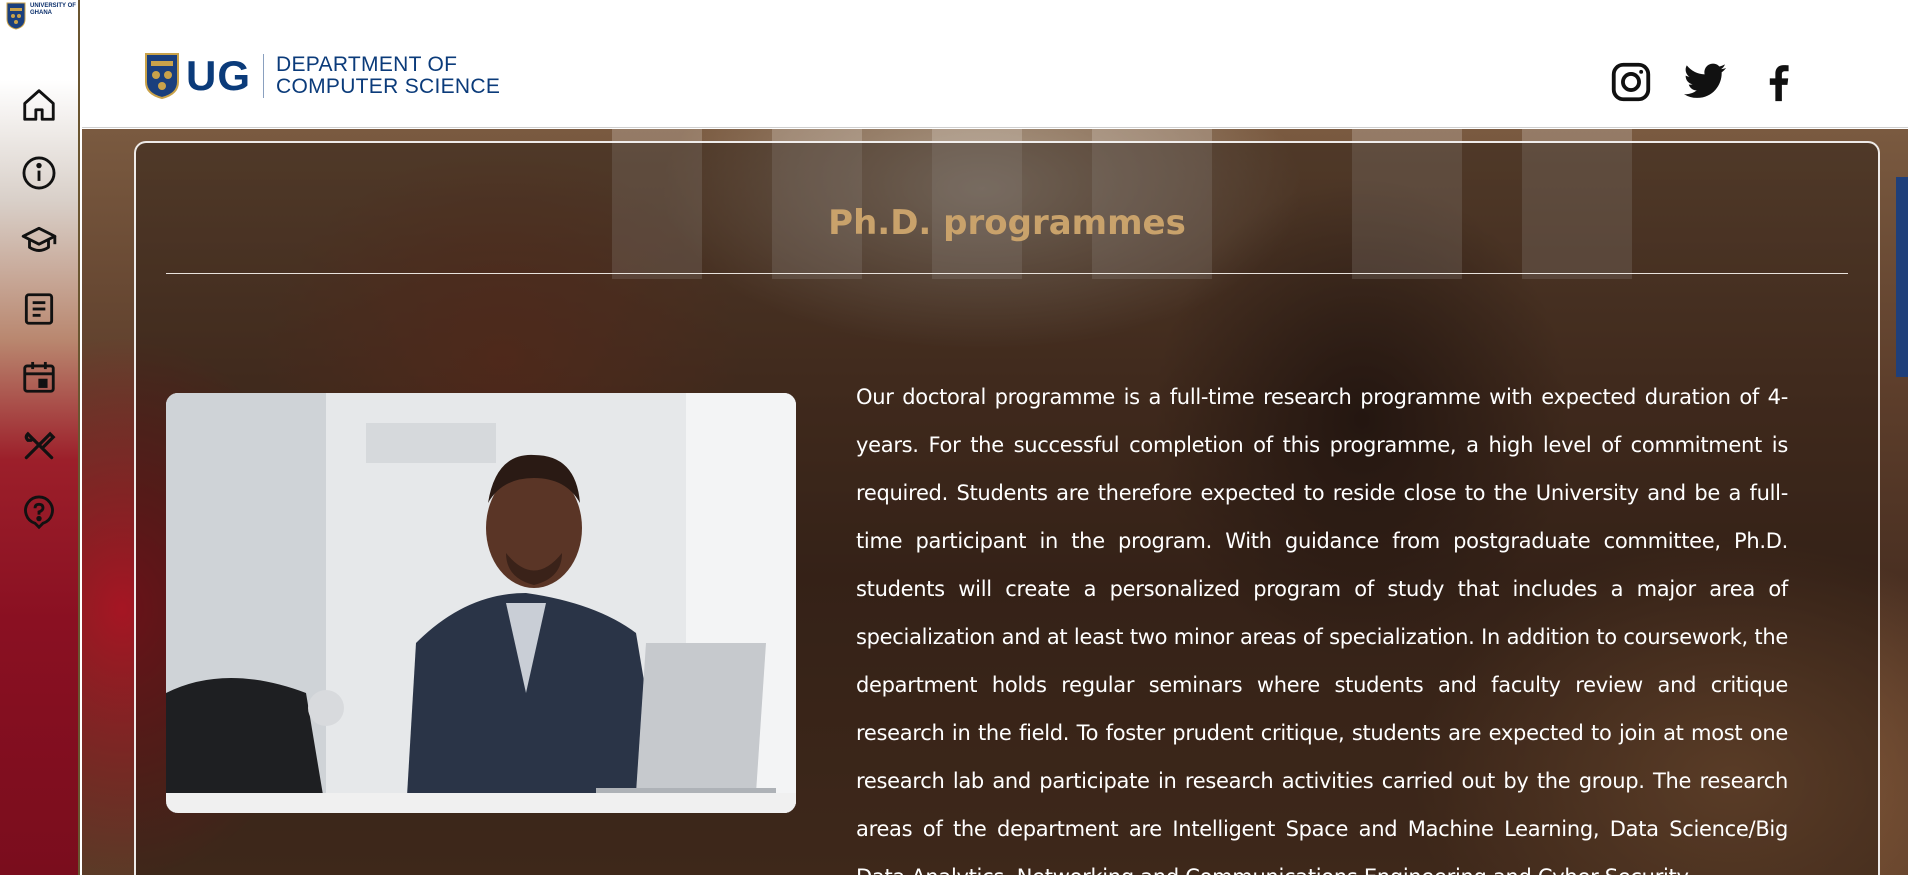 The image size is (1920, 875). I want to click on brand-short: UG, so click(218, 75).